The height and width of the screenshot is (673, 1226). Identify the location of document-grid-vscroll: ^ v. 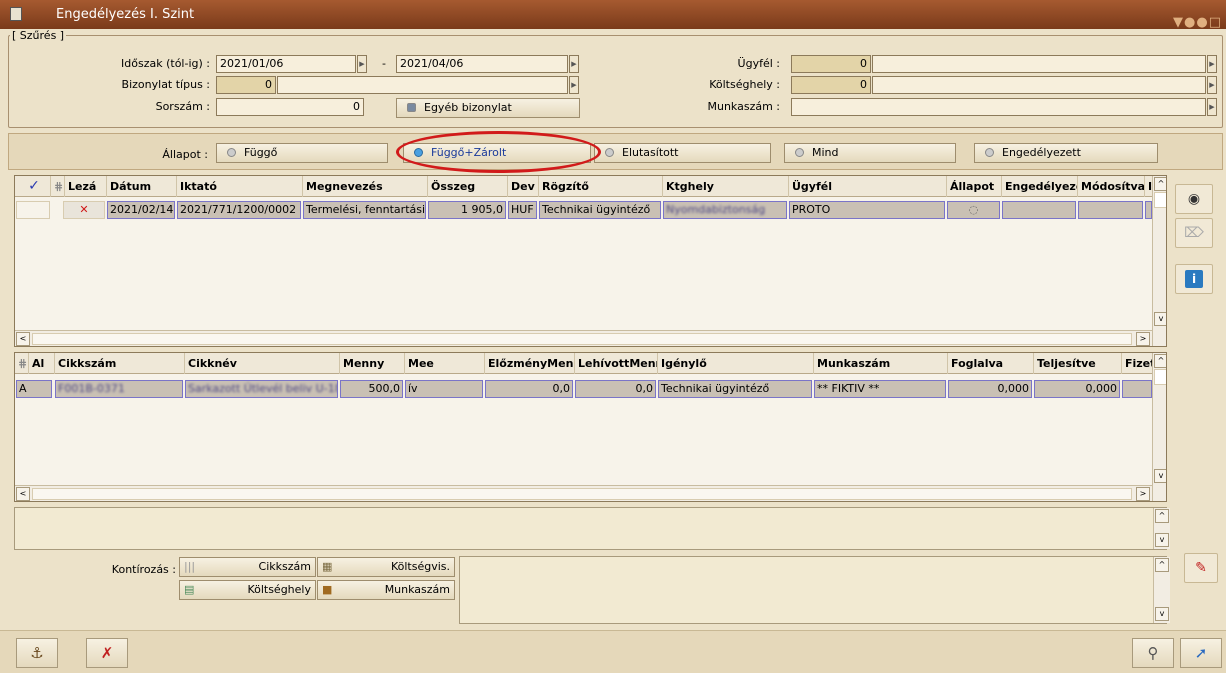
(1159, 261).